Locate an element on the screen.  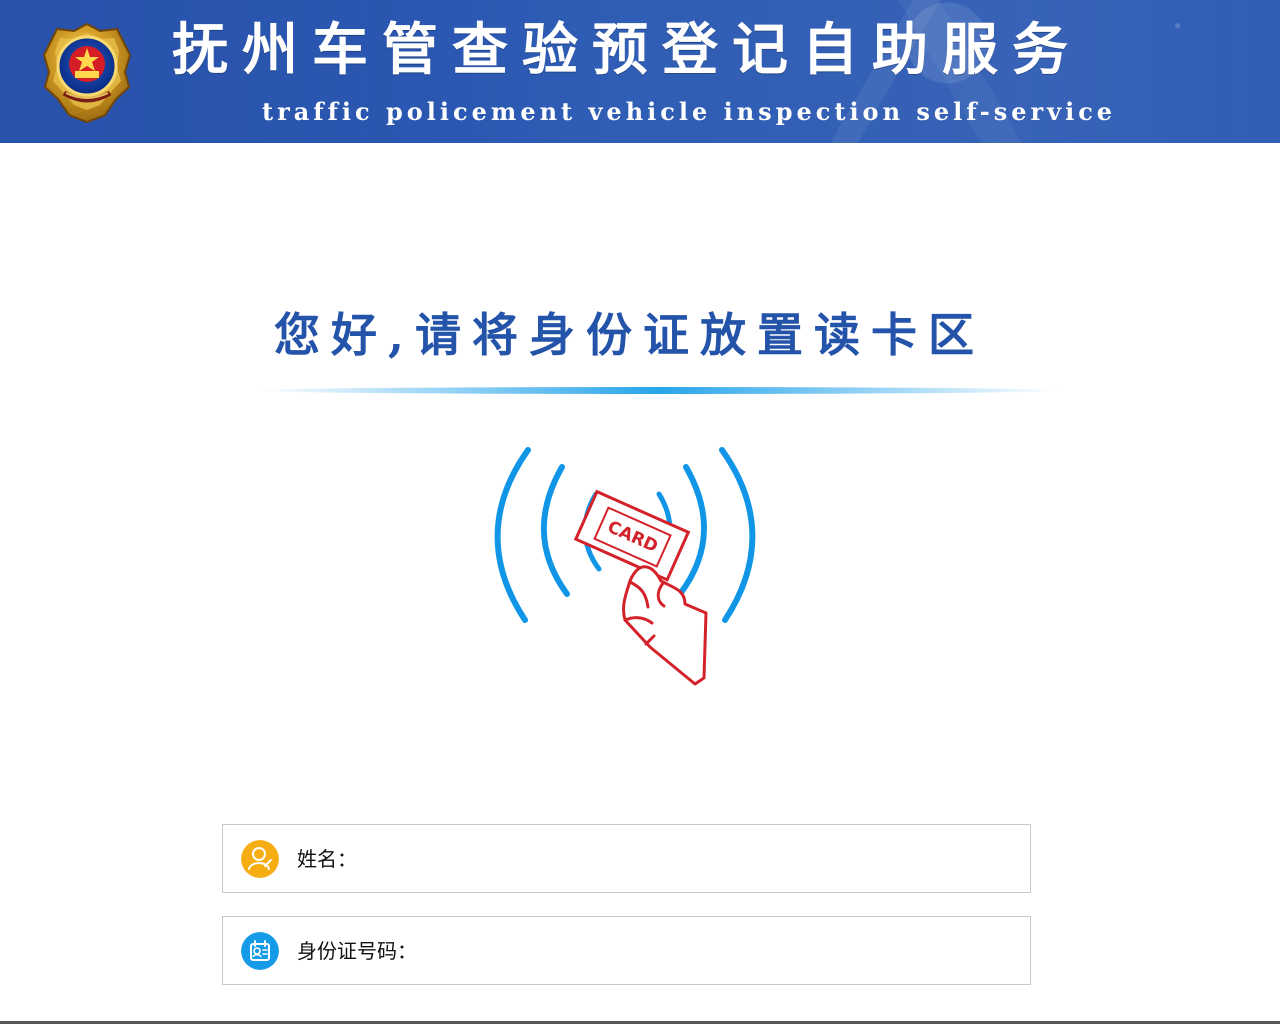
prompt-divider is located at coordinates (658, 390).